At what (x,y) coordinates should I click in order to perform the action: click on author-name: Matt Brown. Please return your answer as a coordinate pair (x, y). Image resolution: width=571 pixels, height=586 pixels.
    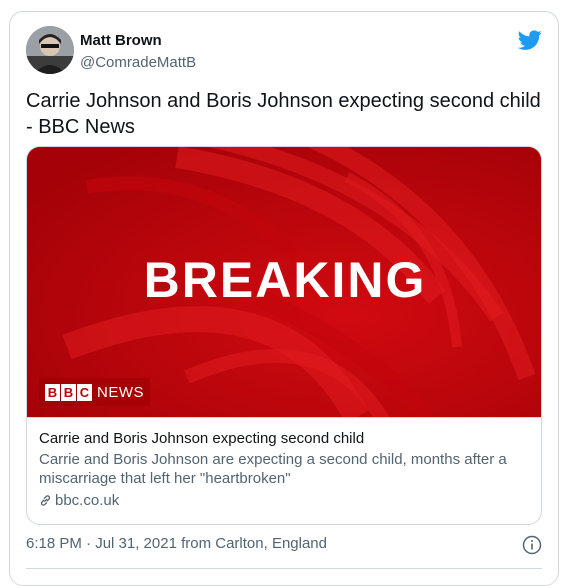
    Looking at the image, I should click on (121, 40).